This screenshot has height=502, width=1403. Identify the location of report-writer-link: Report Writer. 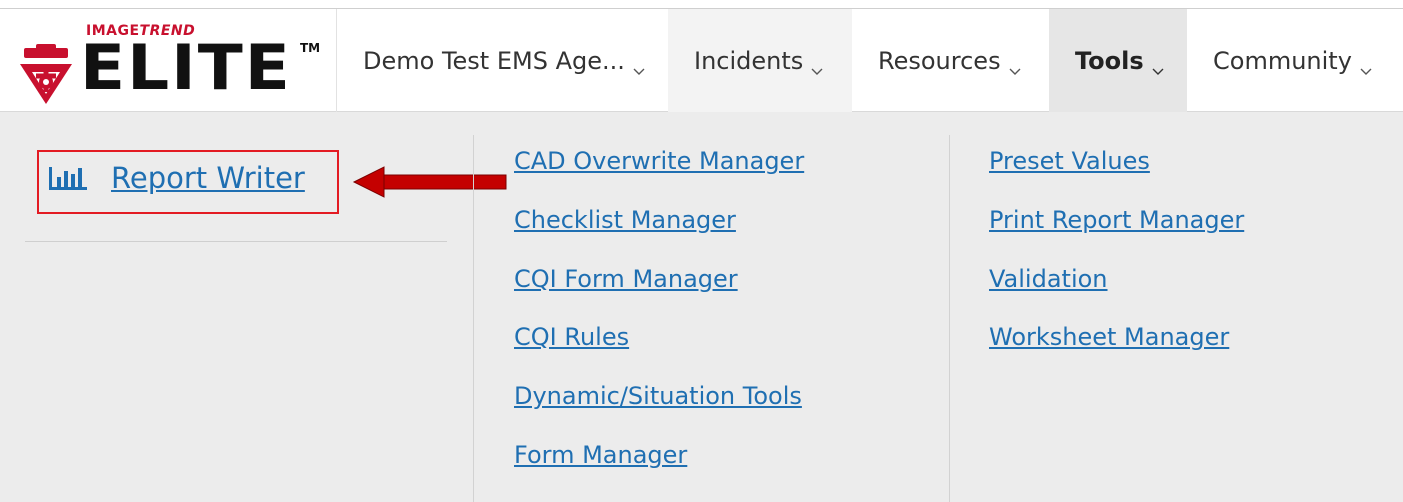
(176, 178).